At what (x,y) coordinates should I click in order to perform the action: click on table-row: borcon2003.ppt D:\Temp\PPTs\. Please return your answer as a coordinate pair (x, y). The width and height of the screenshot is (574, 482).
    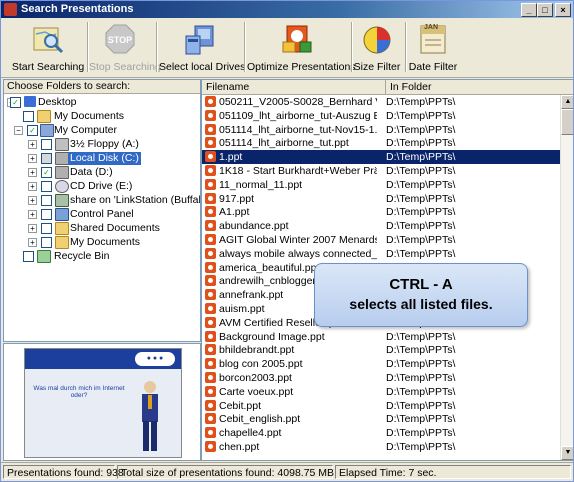
    Looking at the image, I should click on (381, 378).